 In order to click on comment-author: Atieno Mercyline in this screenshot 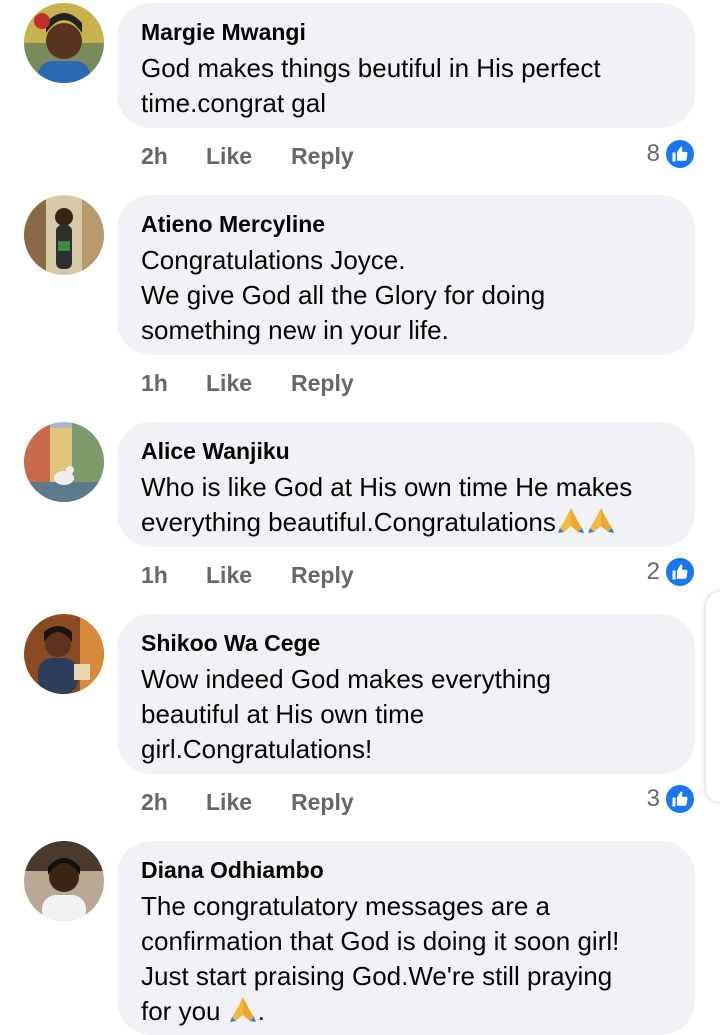, I will do `click(406, 224)`.